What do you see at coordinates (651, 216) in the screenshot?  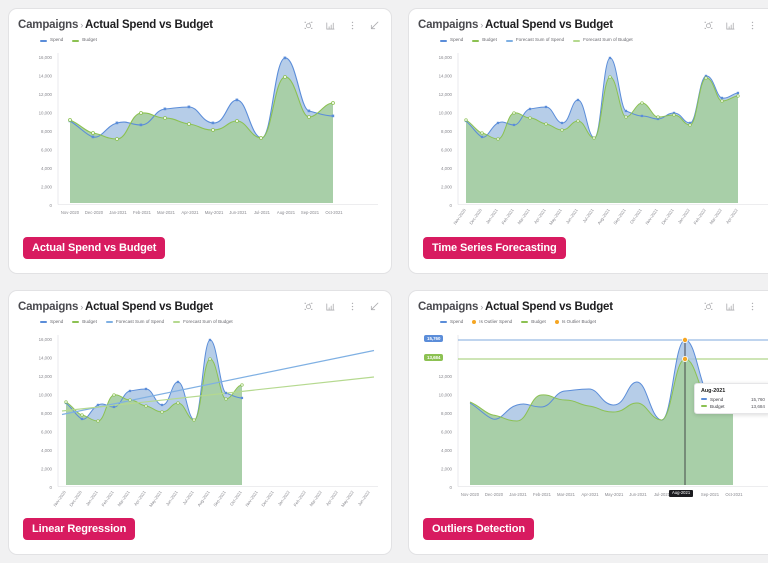 I see `svg-text: Nov-2021` at bounding box center [651, 216].